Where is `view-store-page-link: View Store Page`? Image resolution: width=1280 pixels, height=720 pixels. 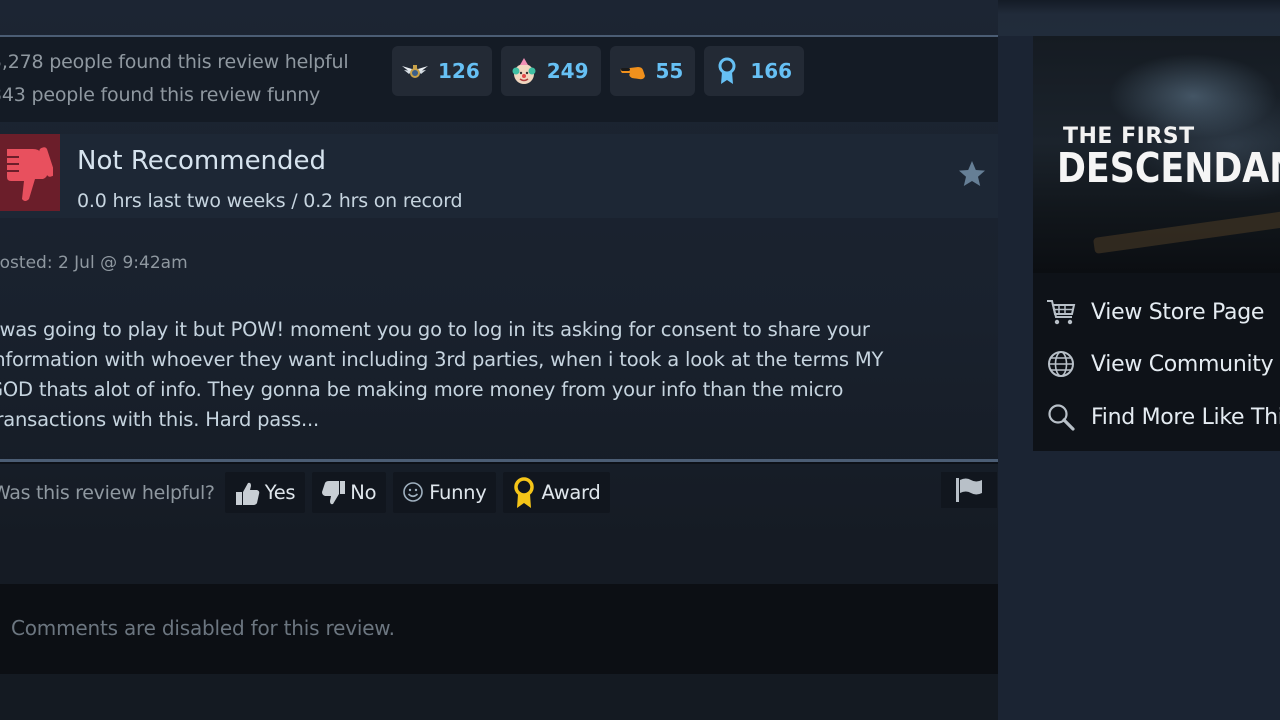 view-store-page-link: View Store Page is located at coordinates (1154, 312).